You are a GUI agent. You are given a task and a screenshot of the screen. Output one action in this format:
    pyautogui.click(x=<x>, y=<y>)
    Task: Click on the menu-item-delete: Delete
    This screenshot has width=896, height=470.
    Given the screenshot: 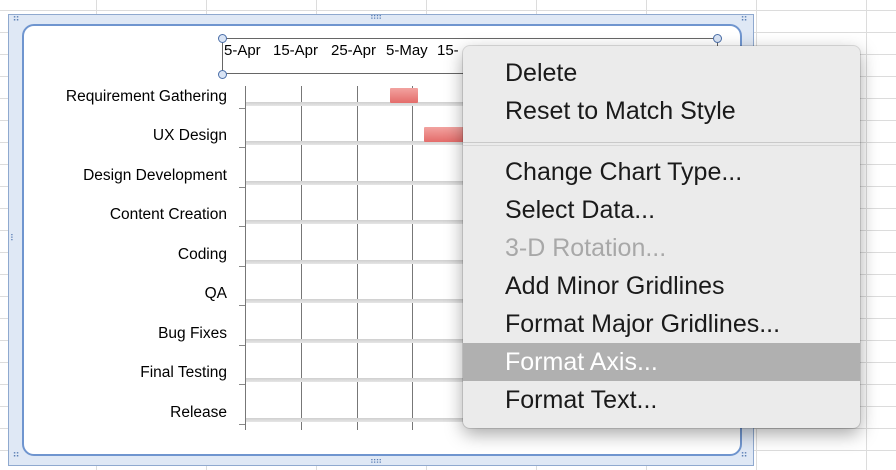 What is the action you would take?
    pyautogui.click(x=661, y=73)
    